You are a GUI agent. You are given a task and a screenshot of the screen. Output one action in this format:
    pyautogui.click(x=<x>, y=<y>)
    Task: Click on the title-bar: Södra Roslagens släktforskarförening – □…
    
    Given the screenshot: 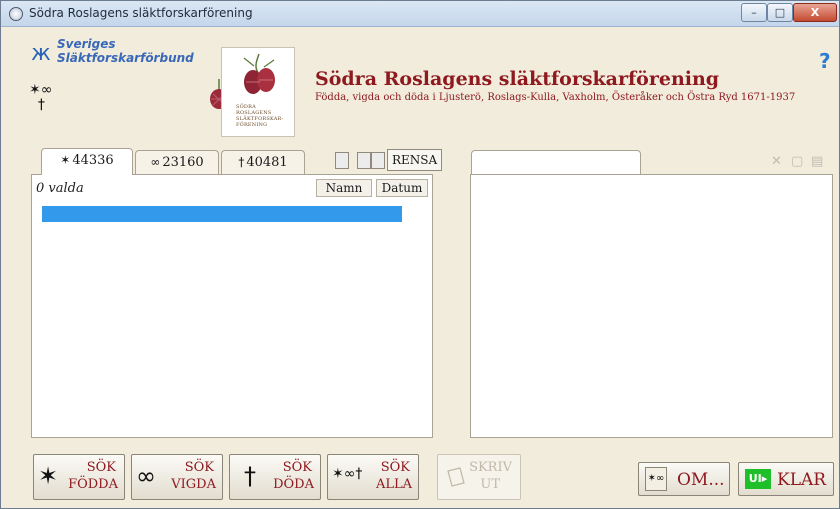 What is the action you would take?
    pyautogui.click(x=420, y=14)
    